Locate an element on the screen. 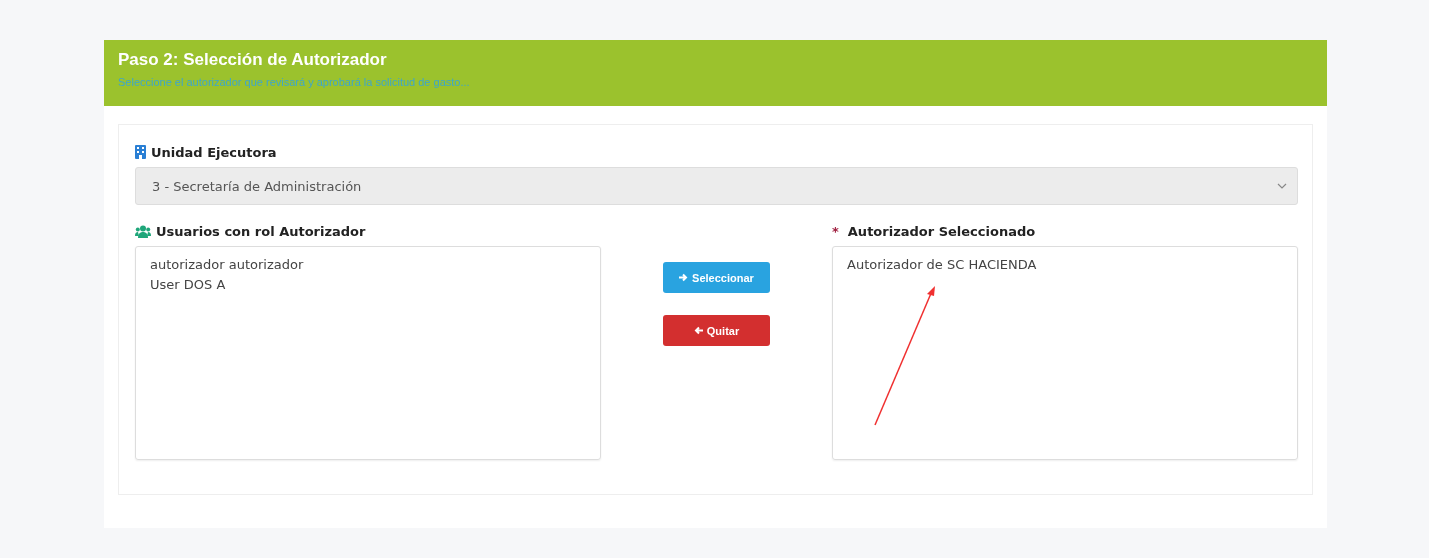  users-listbox: autorizador autorizador User DOS A is located at coordinates (368, 353).